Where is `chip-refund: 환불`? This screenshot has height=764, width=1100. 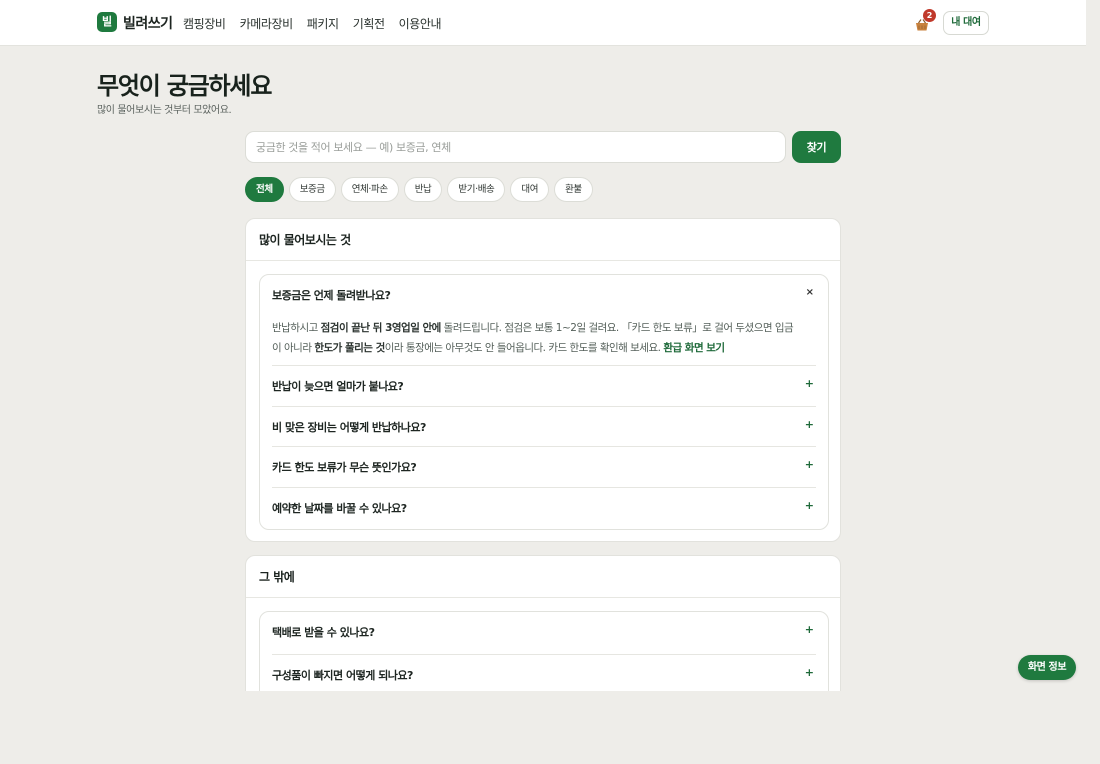 chip-refund: 환불 is located at coordinates (573, 189).